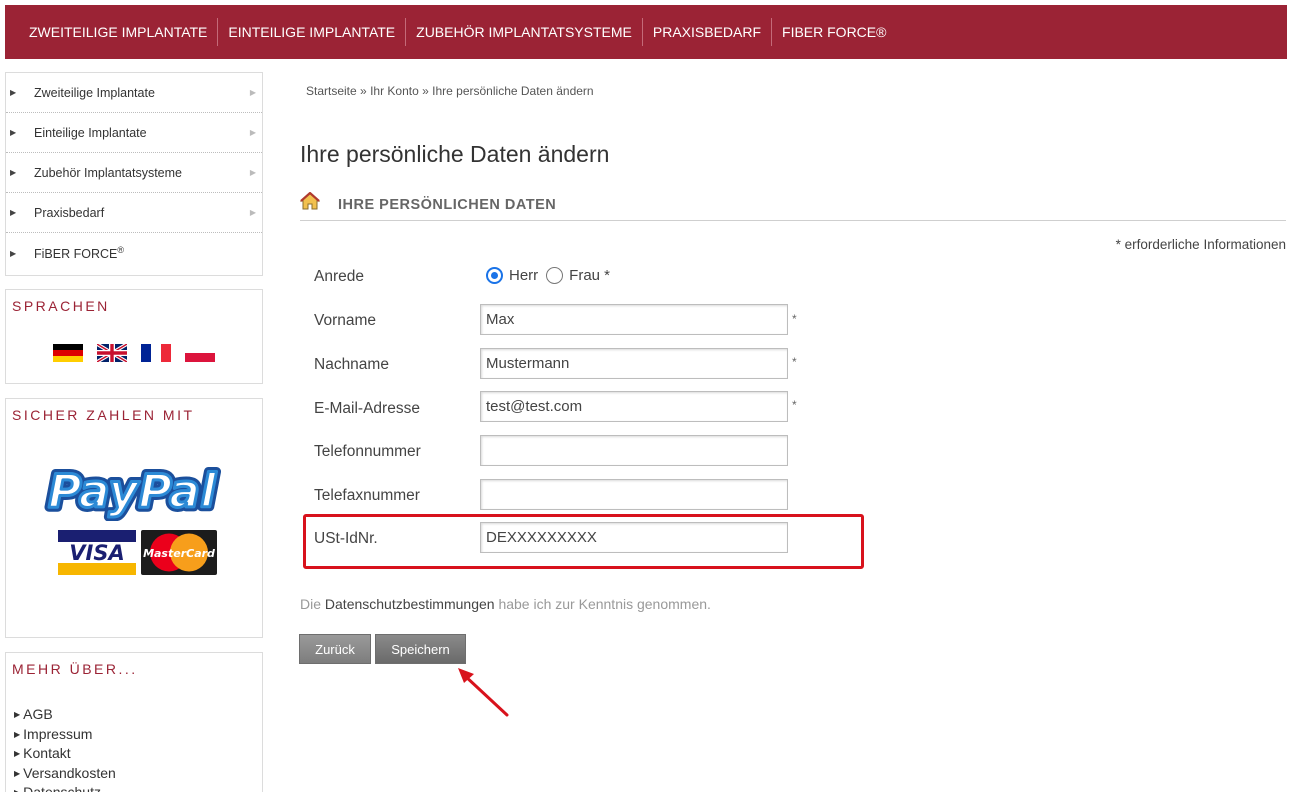 The image size is (1300, 792). I want to click on svg-text: PayPal, so click(132, 491).